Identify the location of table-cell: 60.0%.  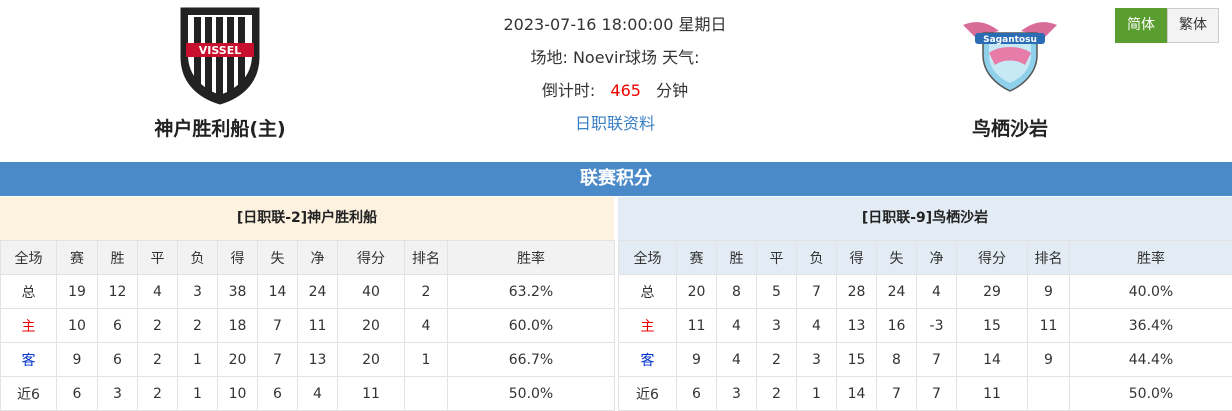
(531, 326).